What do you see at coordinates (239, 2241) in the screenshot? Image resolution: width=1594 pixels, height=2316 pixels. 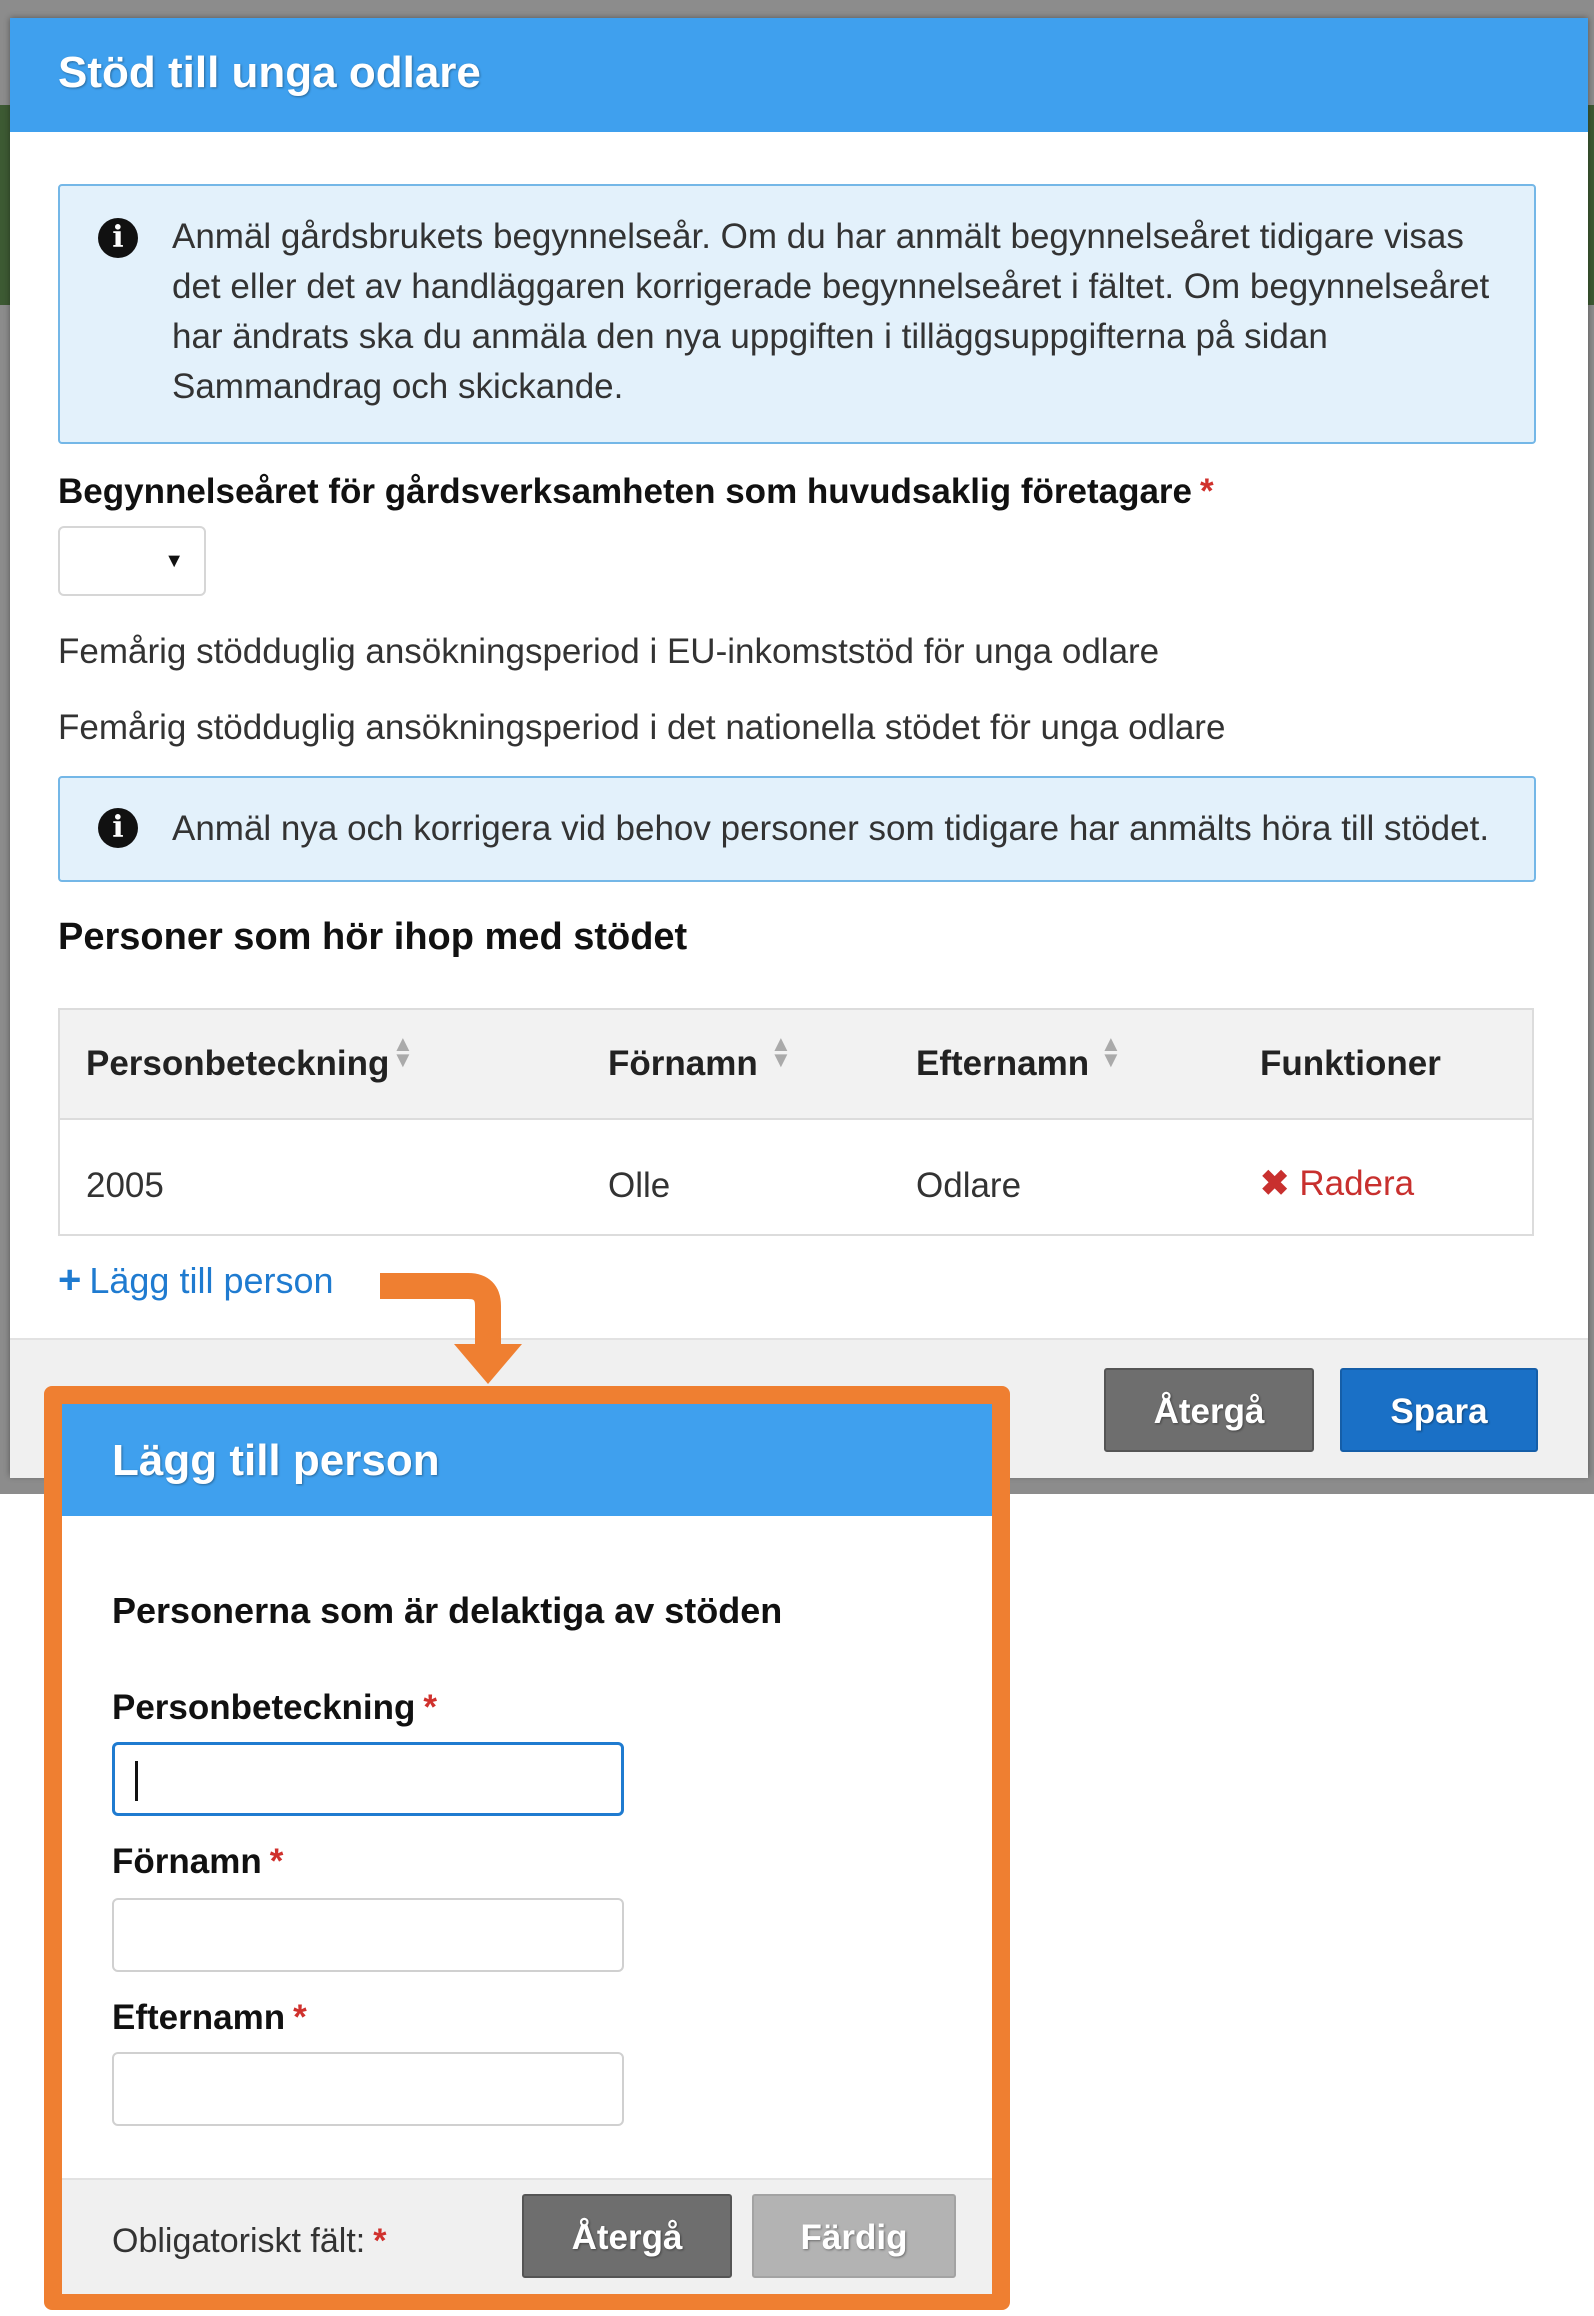 I see `mandatory-note-text: Obligatoriskt fält:` at bounding box center [239, 2241].